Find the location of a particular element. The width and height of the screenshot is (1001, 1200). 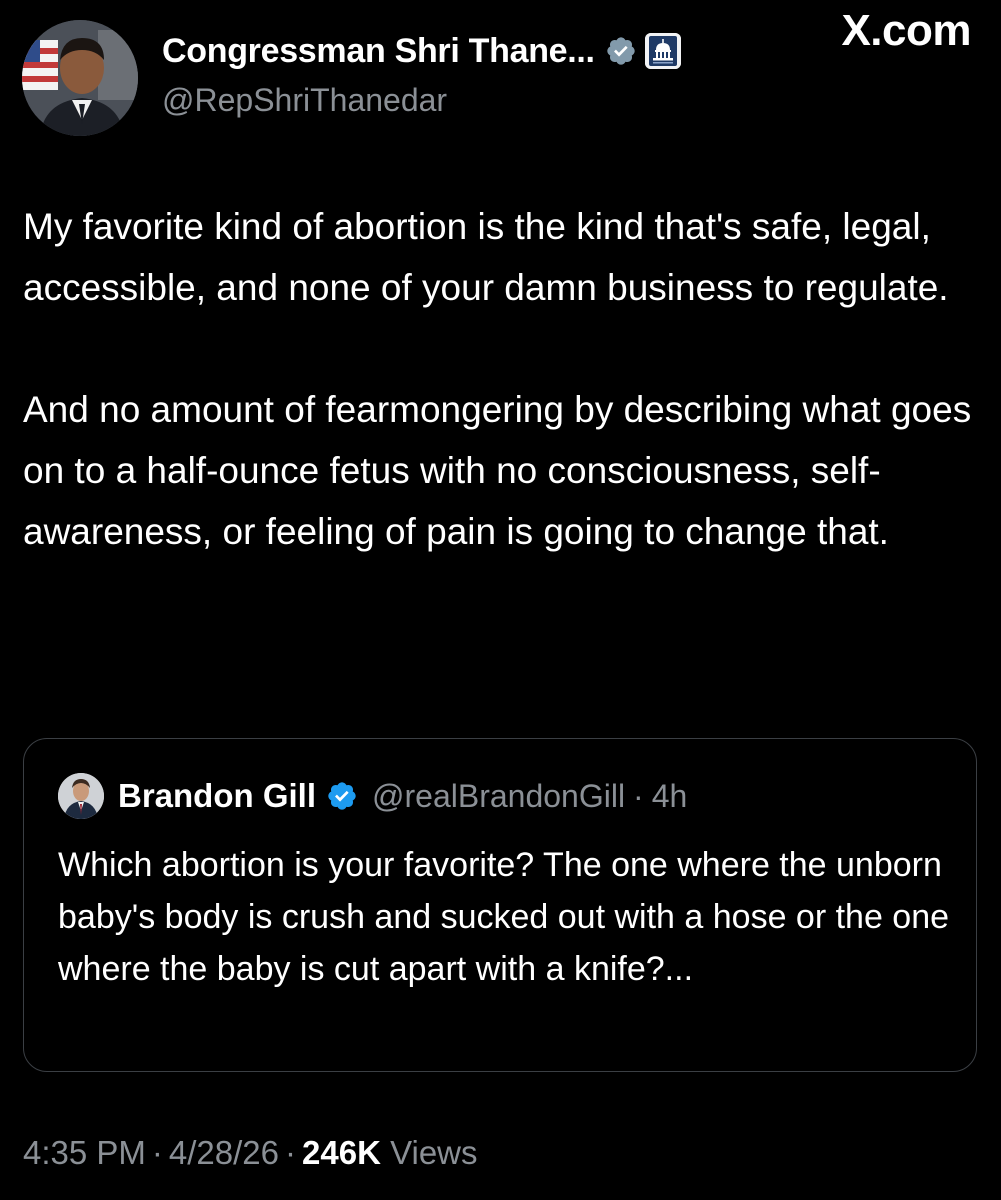

post-date: 4/28/26 is located at coordinates (224, 1152).